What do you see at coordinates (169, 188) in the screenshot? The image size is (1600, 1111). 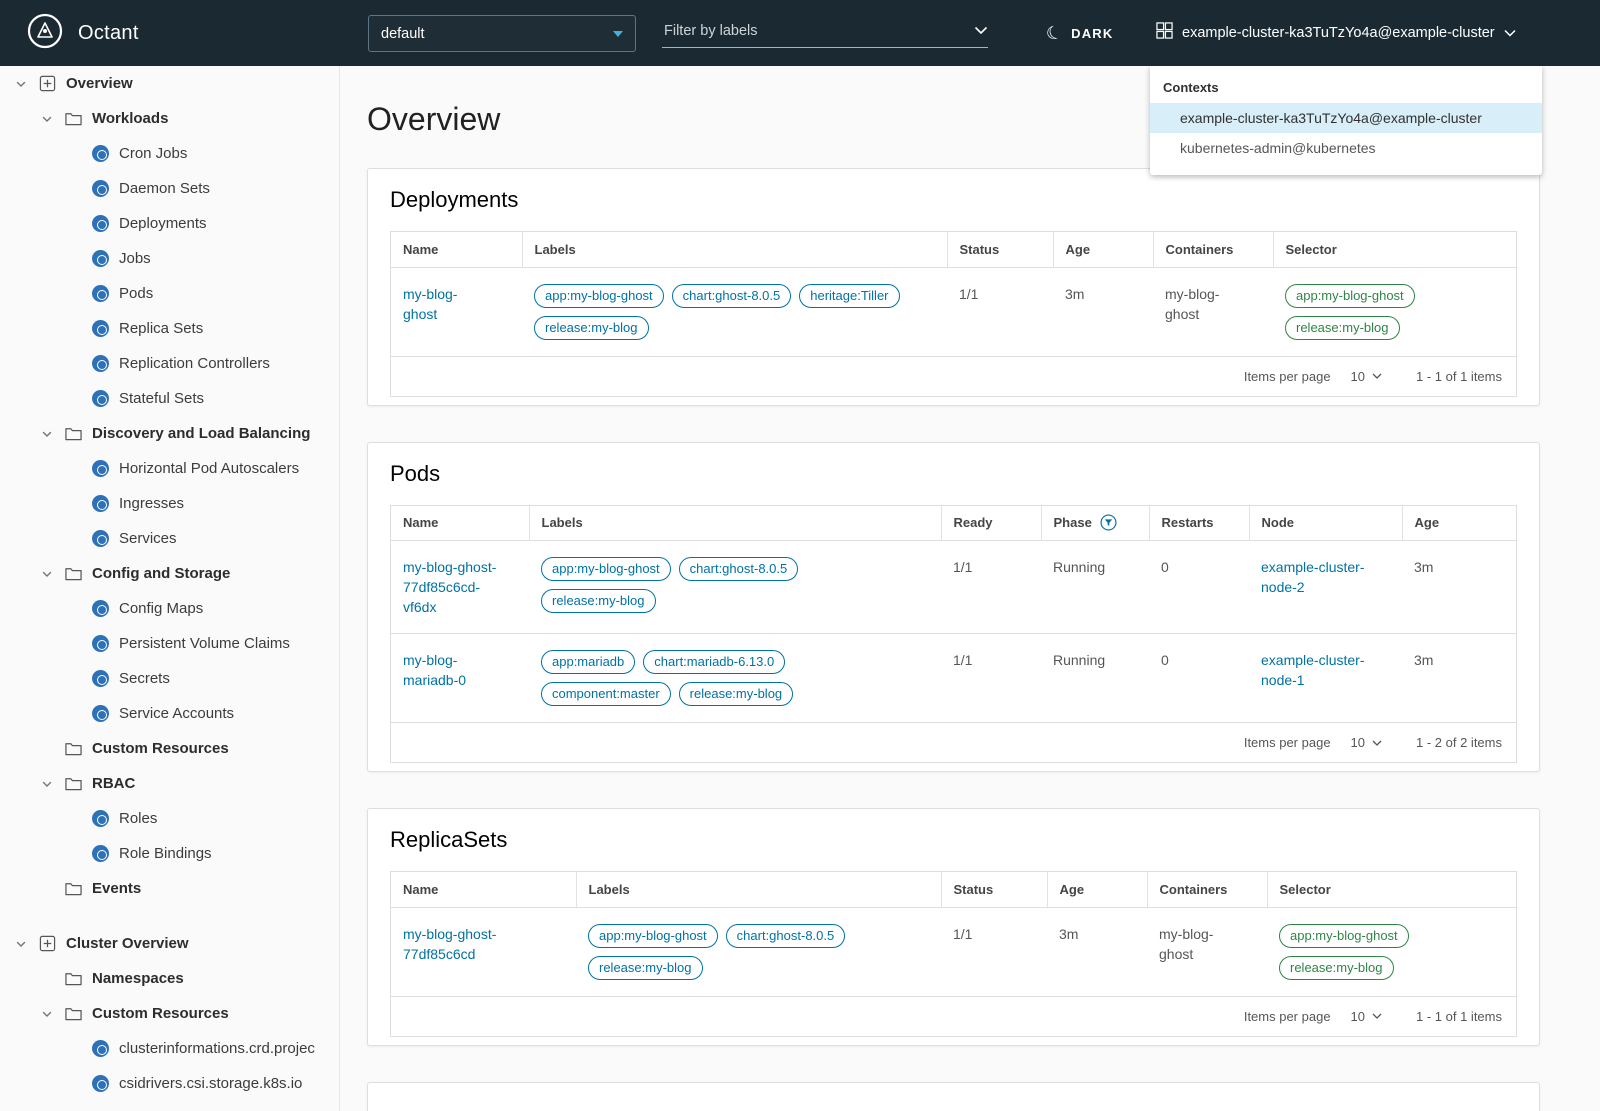 I see `sidebar-item-daemon-sets: Daemon Sets` at bounding box center [169, 188].